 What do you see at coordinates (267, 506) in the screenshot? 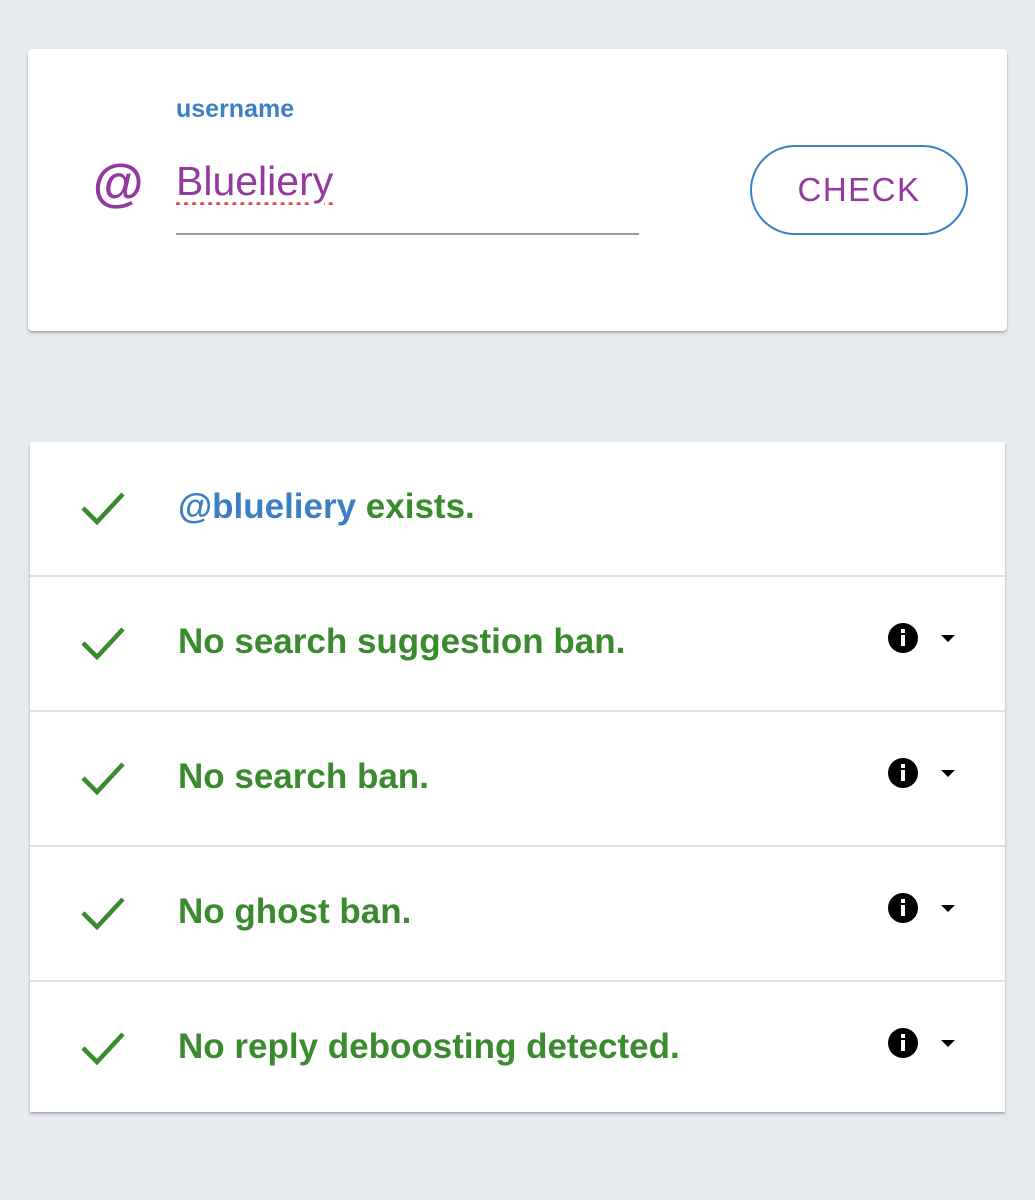
I see `username-handle: @blueliery` at bounding box center [267, 506].